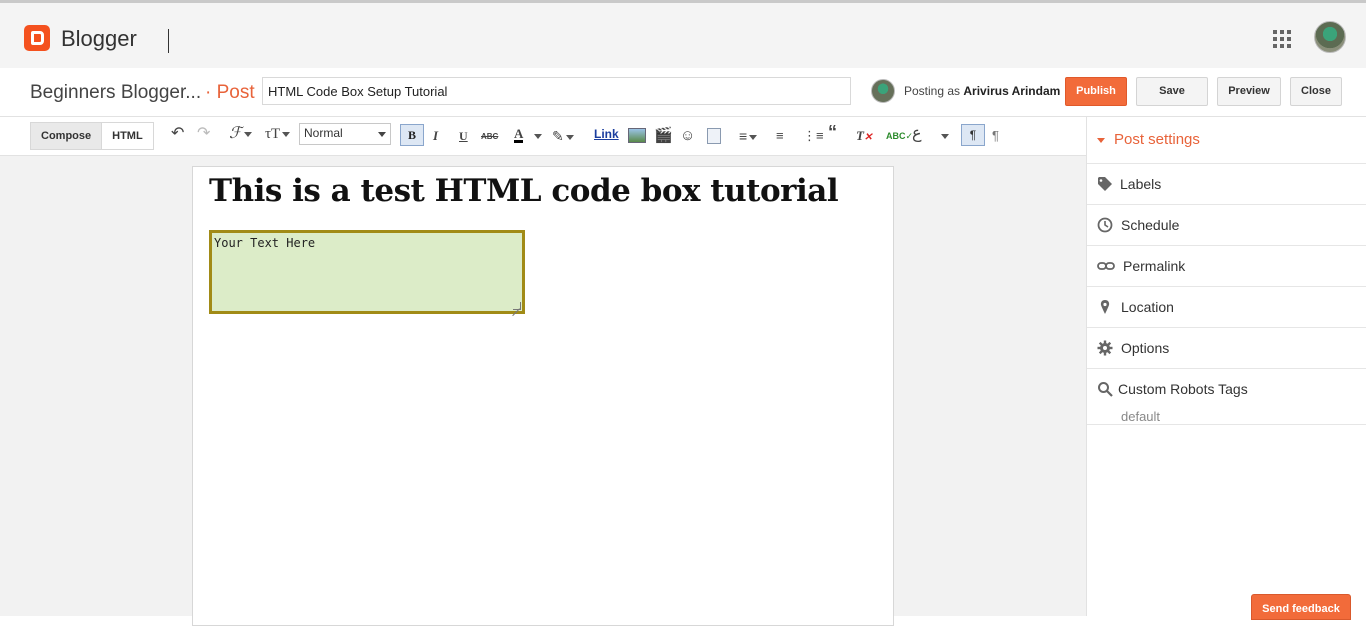 The height and width of the screenshot is (626, 1366). I want to click on pin-icon, so click(1105, 307).